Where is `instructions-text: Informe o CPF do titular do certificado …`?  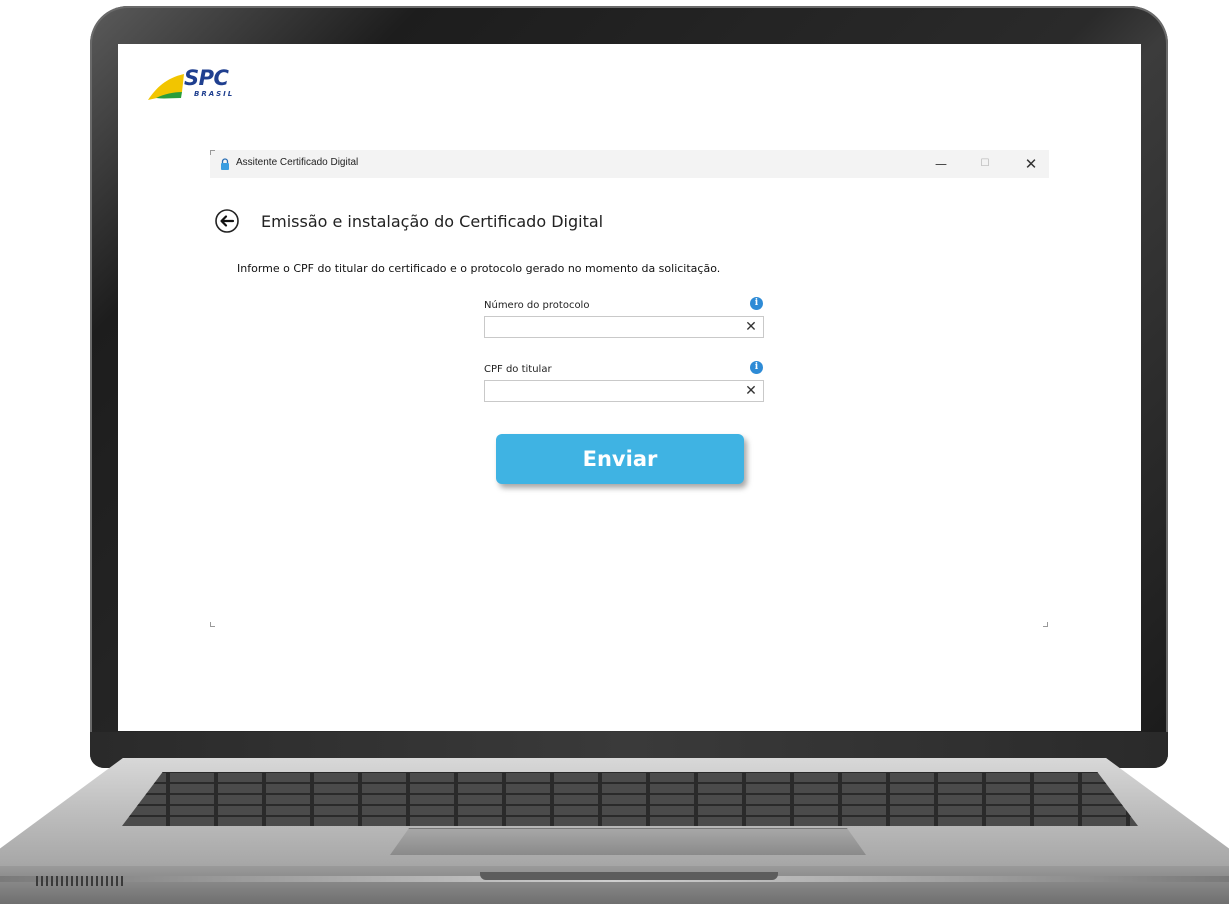
instructions-text: Informe o CPF do titular do certificado … is located at coordinates (479, 268).